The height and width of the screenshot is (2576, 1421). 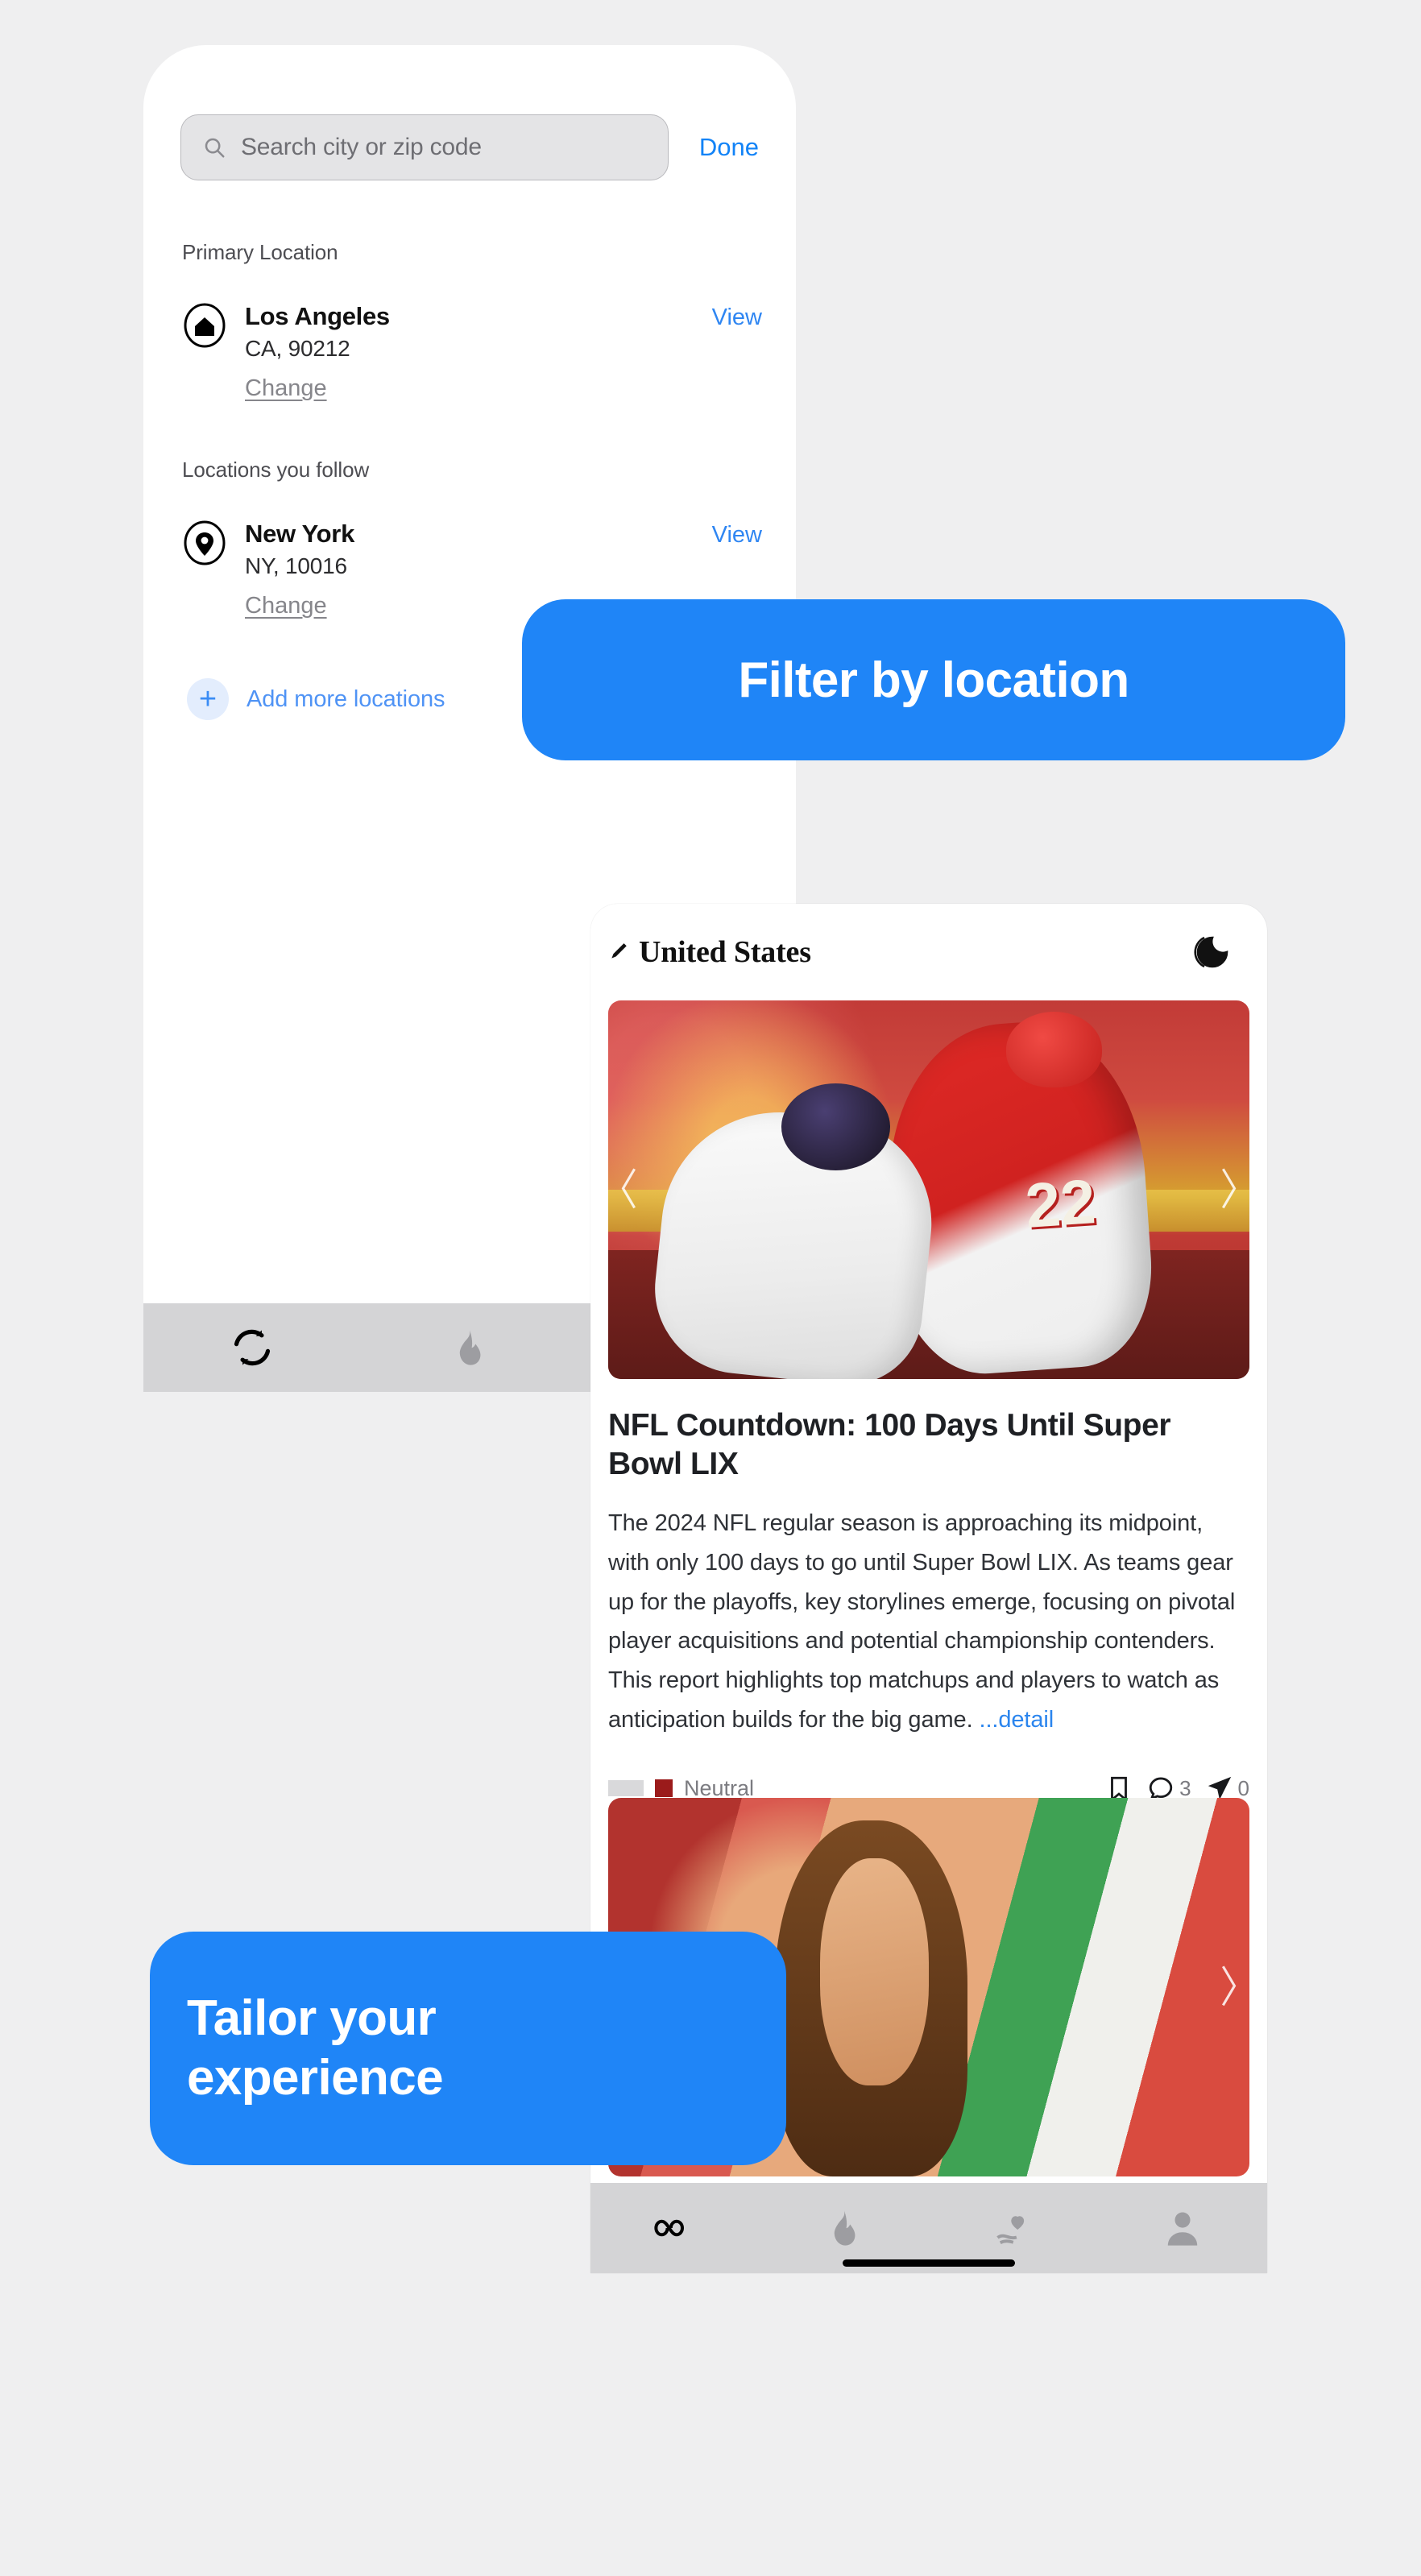 I want to click on locations-you-follow-label: Locations you follow, so click(x=276, y=470).